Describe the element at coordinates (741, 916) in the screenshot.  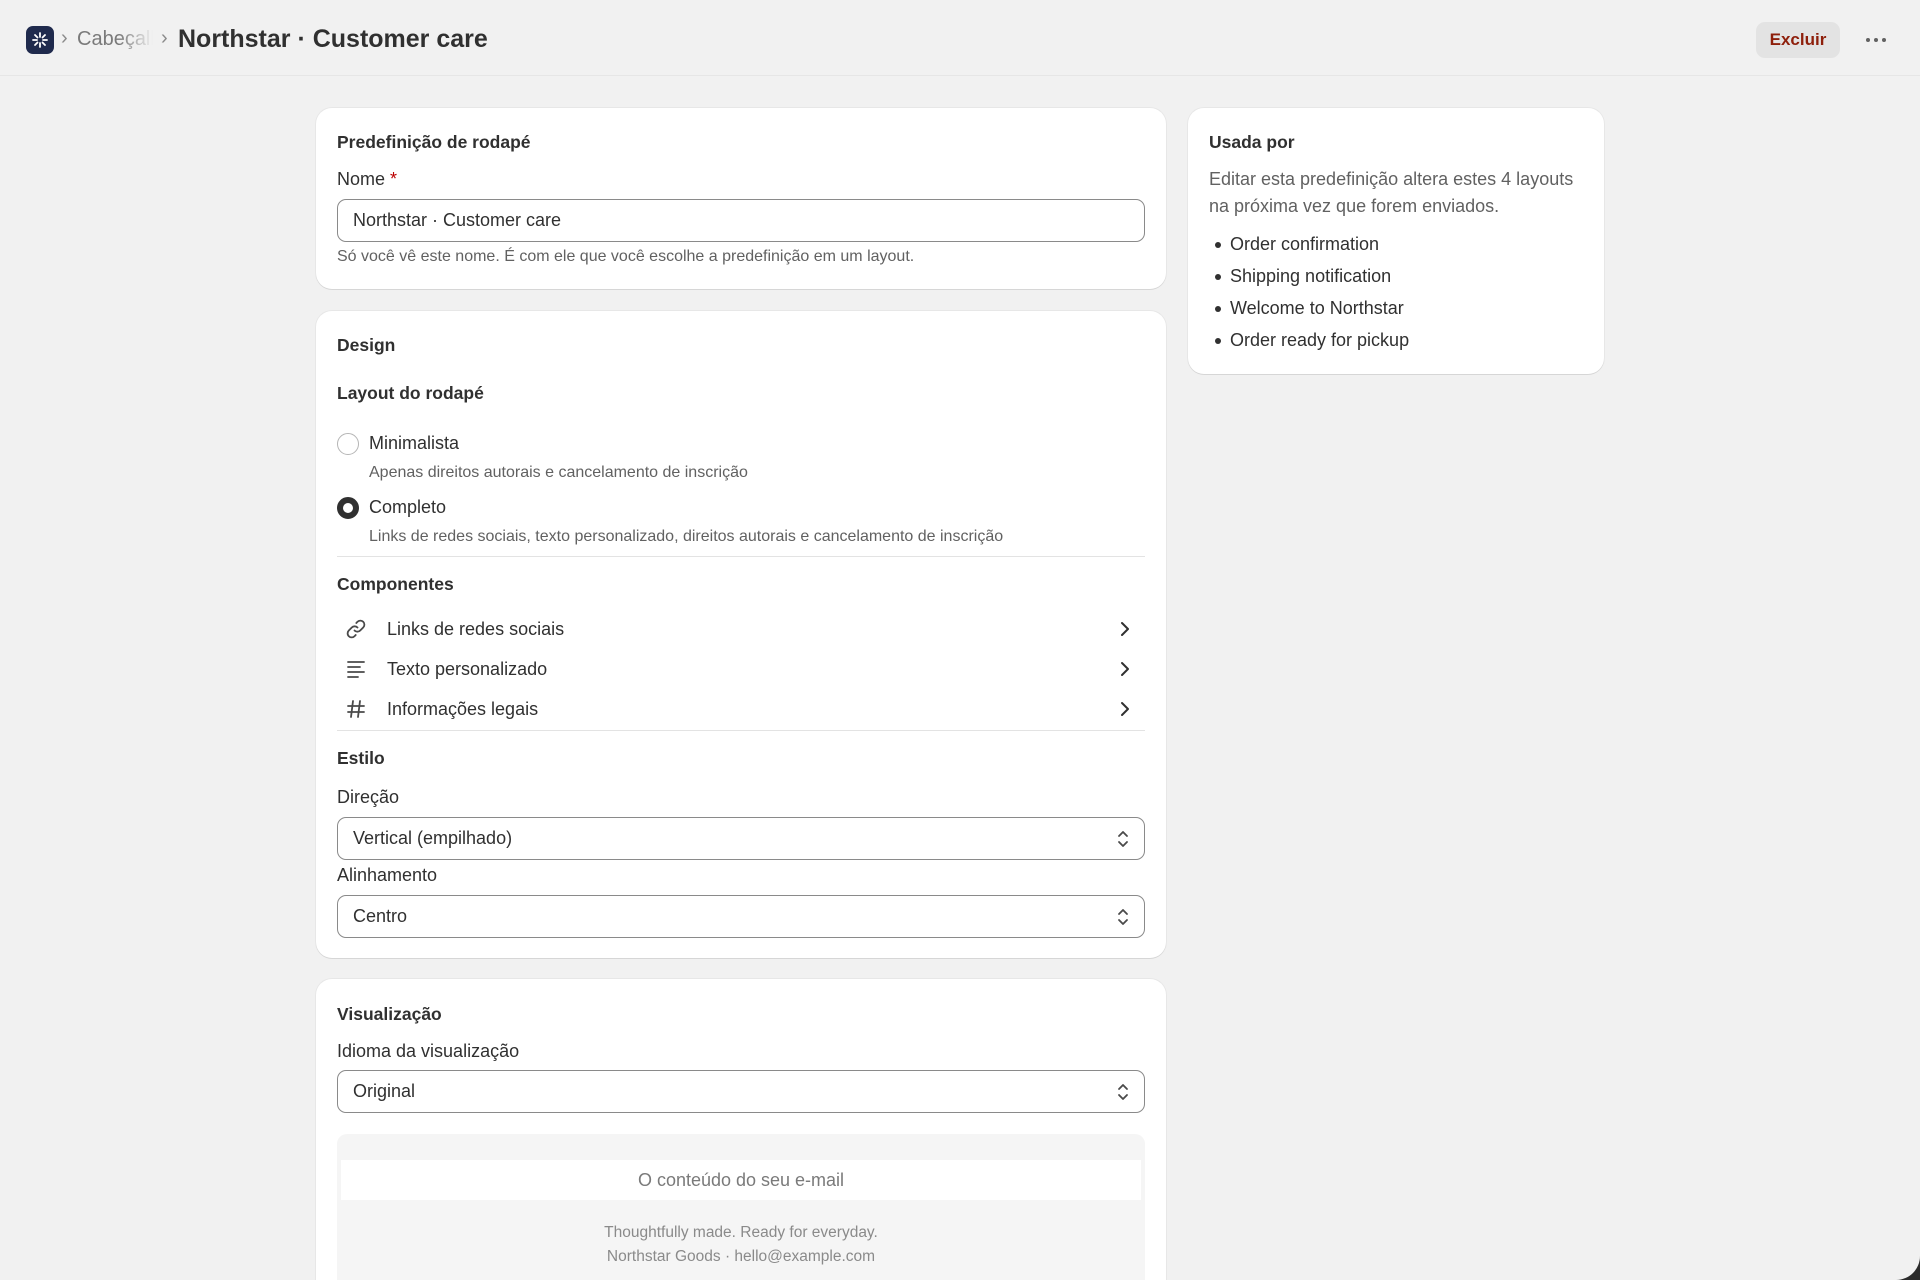
I see `alignment-select: Centro` at that location.